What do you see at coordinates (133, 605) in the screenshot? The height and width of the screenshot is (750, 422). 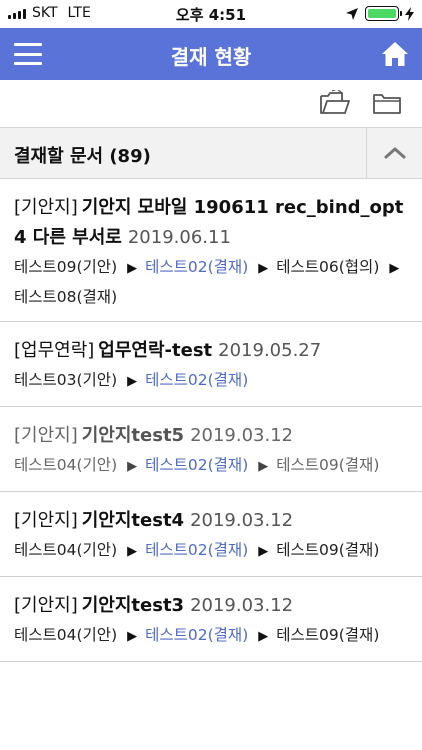 I see `document-title: 기안지test3` at bounding box center [133, 605].